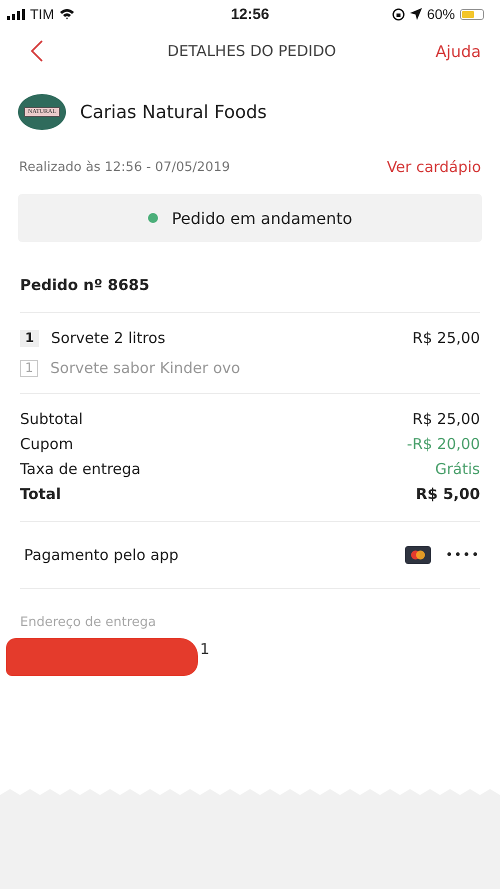  I want to click on total-label: Cupom, so click(47, 444).